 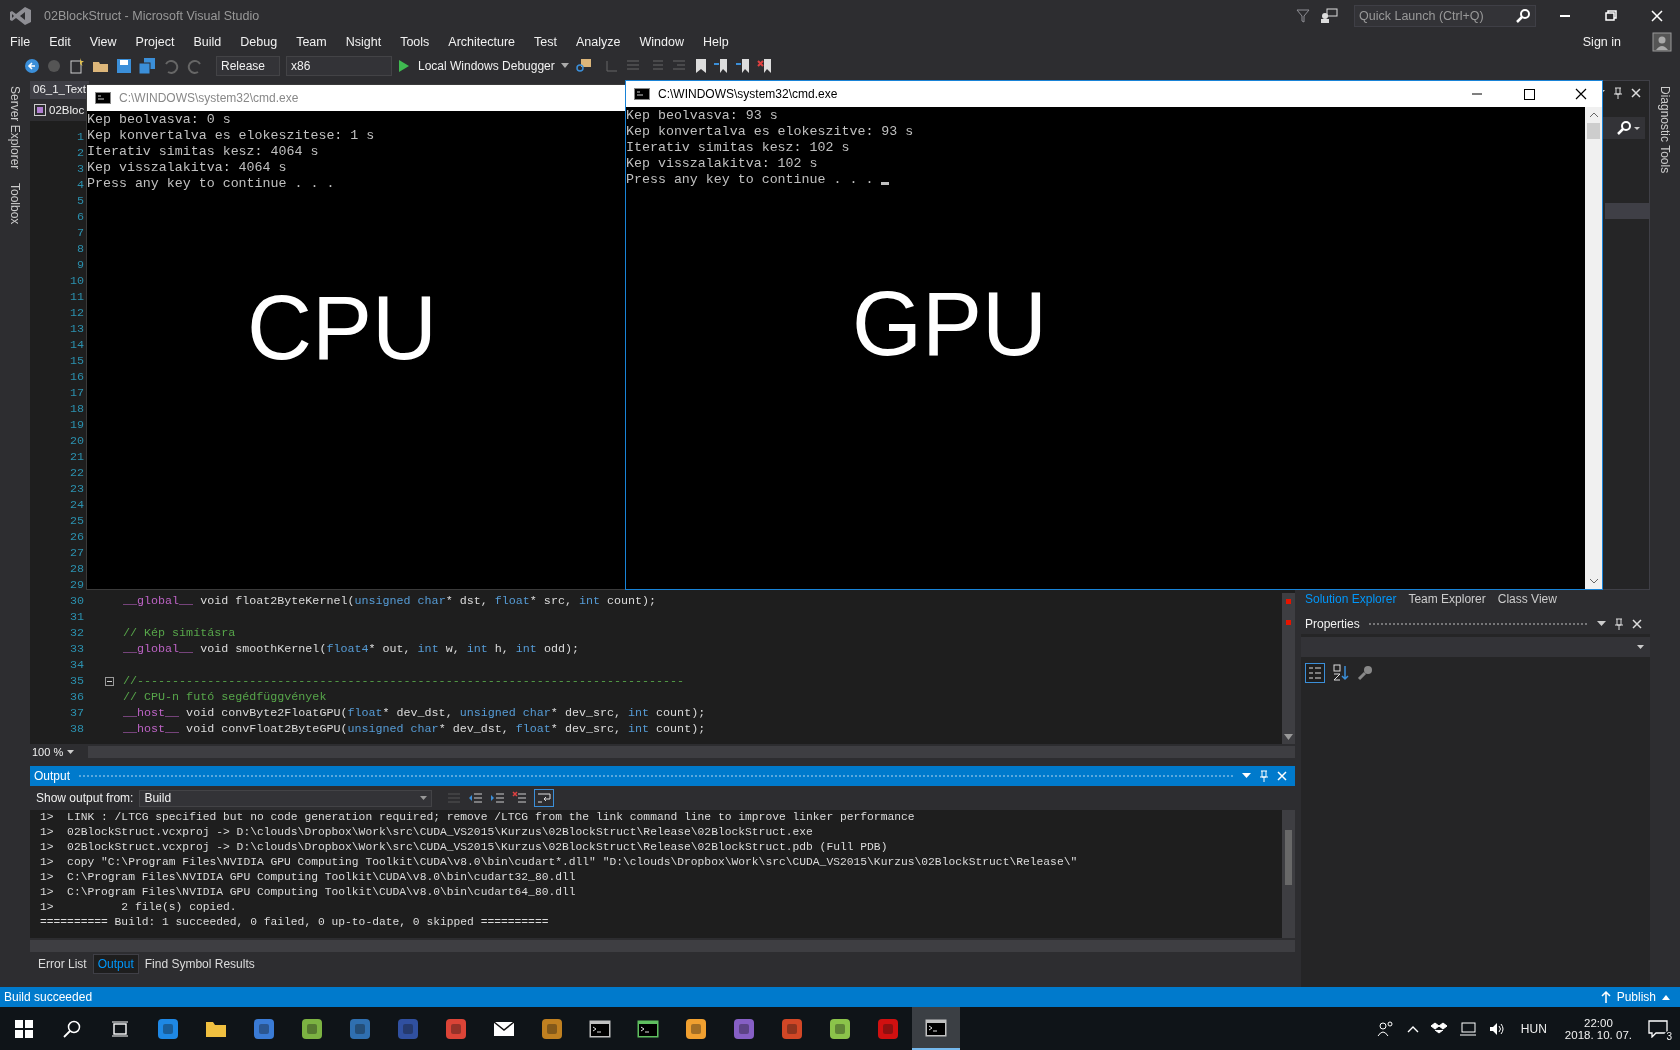 I want to click on line-number: 6, so click(x=80, y=217).